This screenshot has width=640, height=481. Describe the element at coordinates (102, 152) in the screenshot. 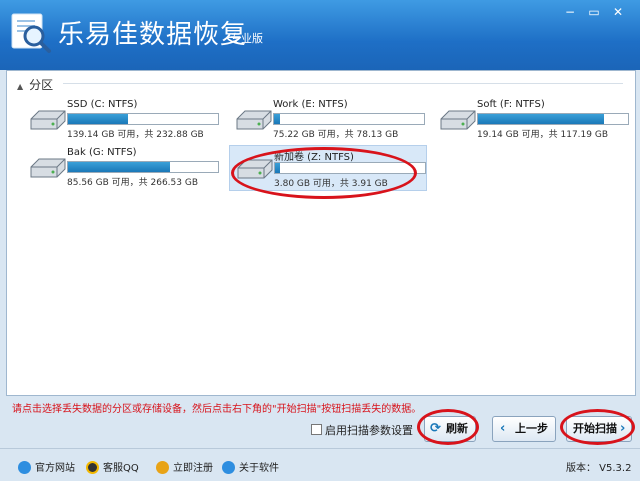

I see `drive-name: Bak (G: NTFS)` at that location.